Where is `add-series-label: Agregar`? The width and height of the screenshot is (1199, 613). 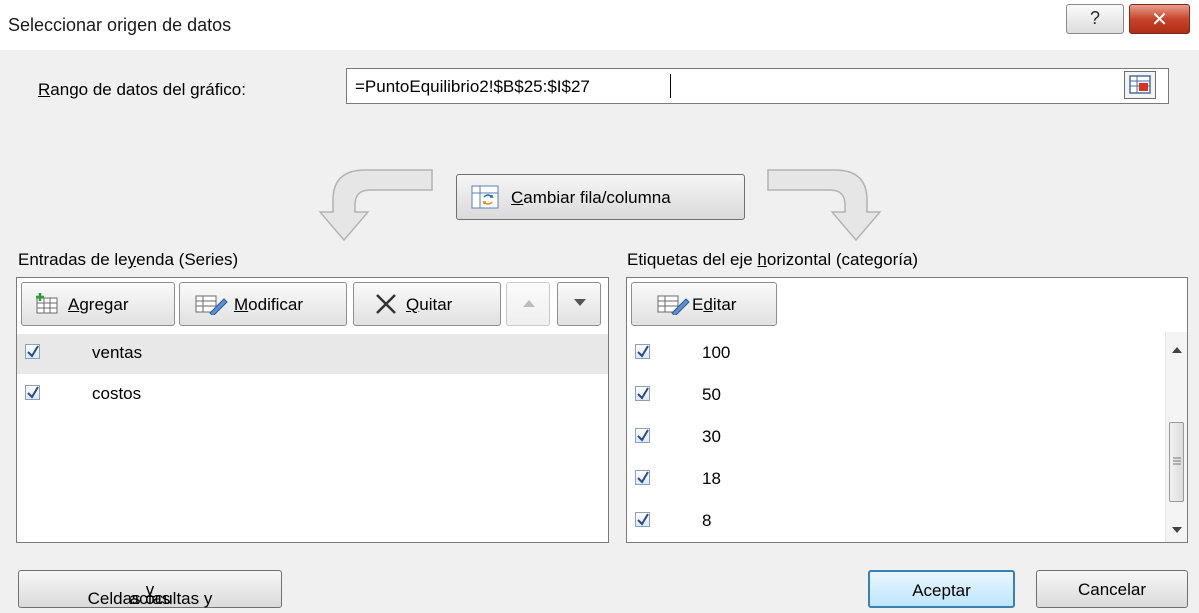
add-series-label: Agregar is located at coordinates (98, 304).